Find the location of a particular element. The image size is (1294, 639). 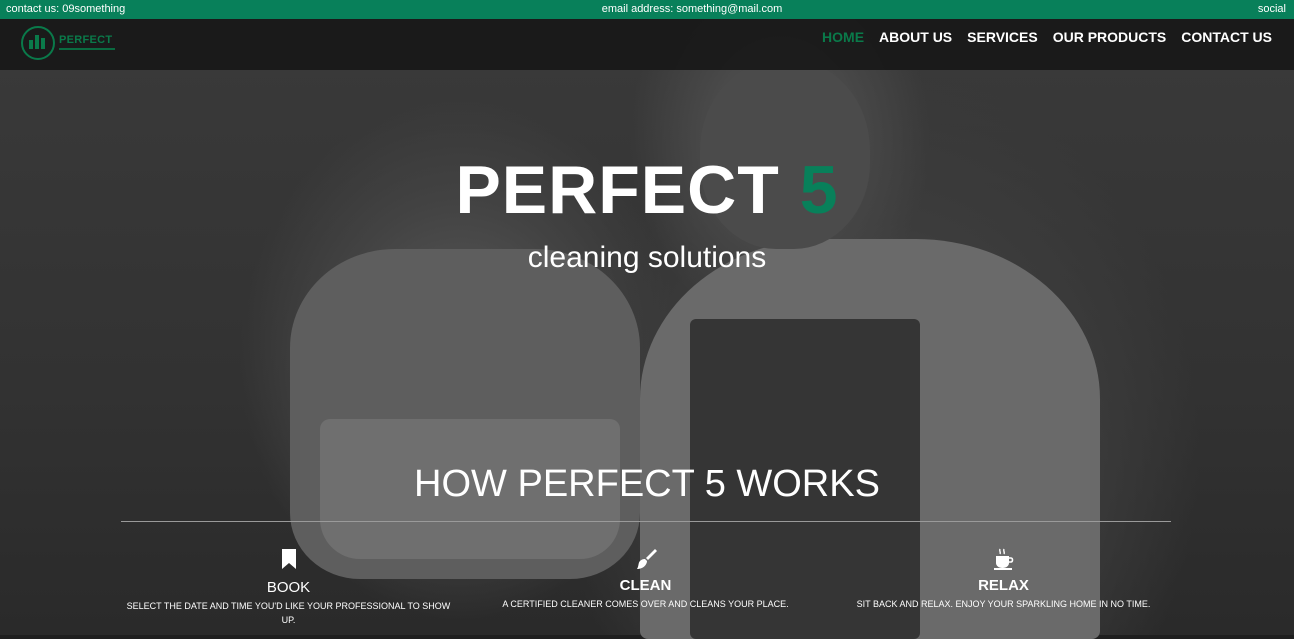

nav-item-services: SERVICES is located at coordinates (1002, 37).